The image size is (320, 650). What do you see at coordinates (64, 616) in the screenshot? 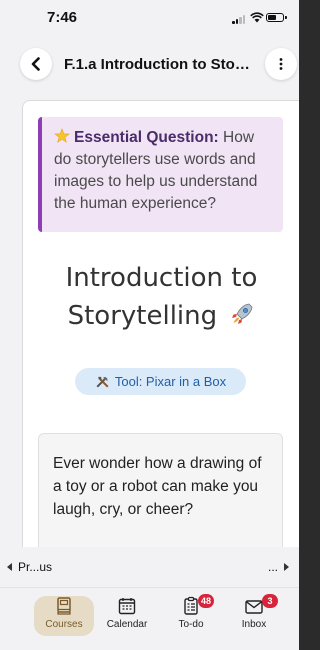
I see `tab-courses: Courses` at bounding box center [64, 616].